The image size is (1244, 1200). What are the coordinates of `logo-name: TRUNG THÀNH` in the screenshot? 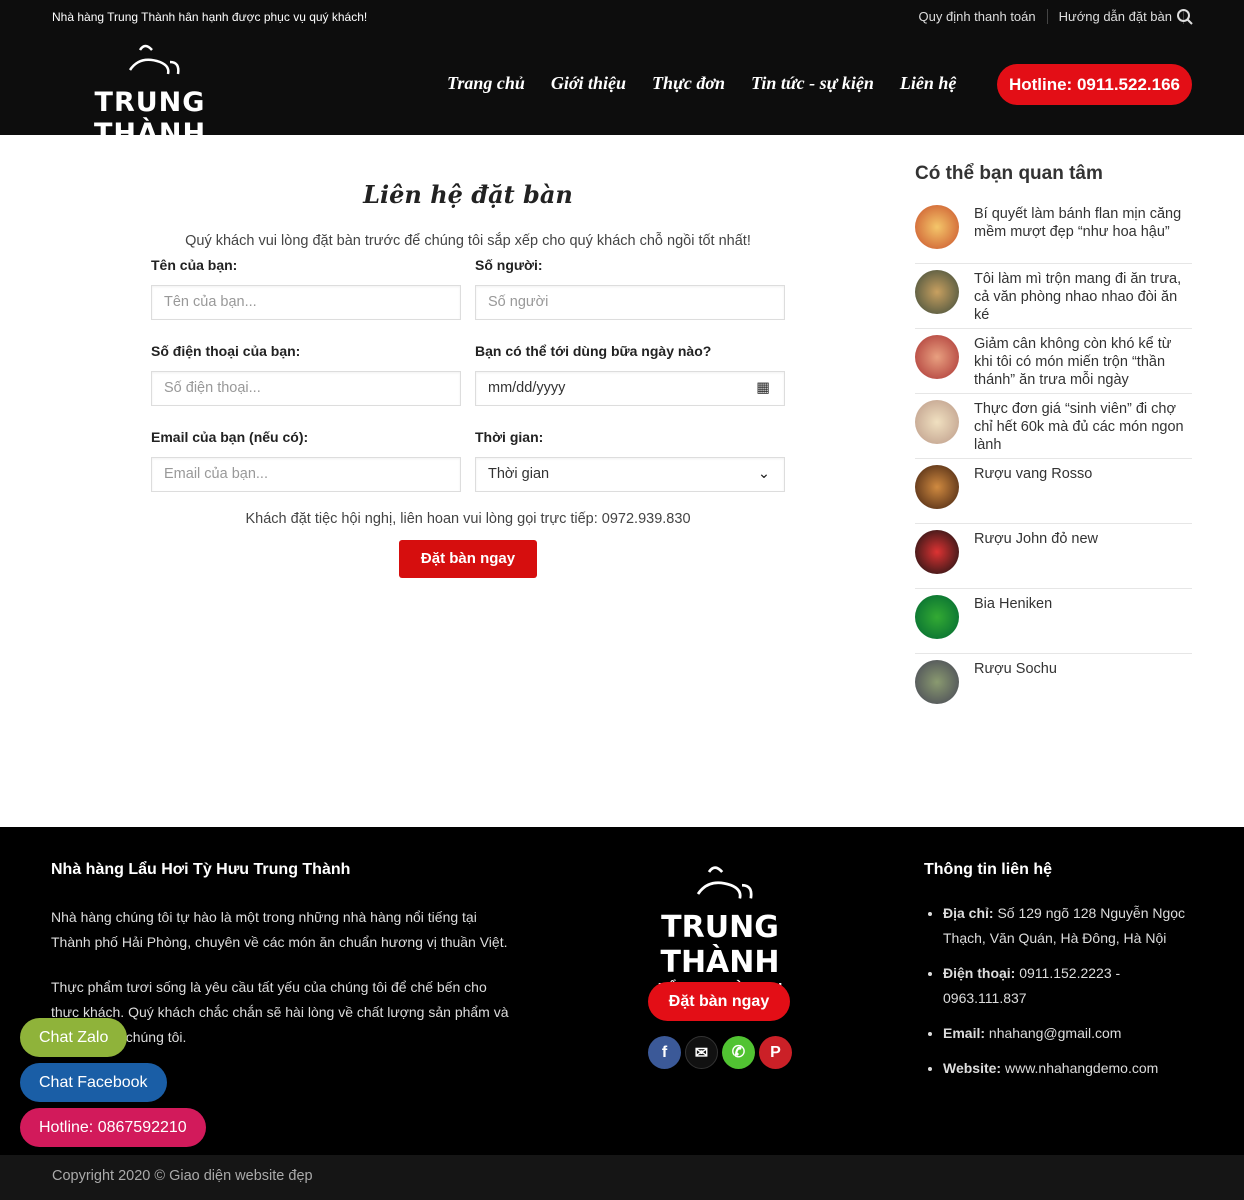 It's located at (150, 118).